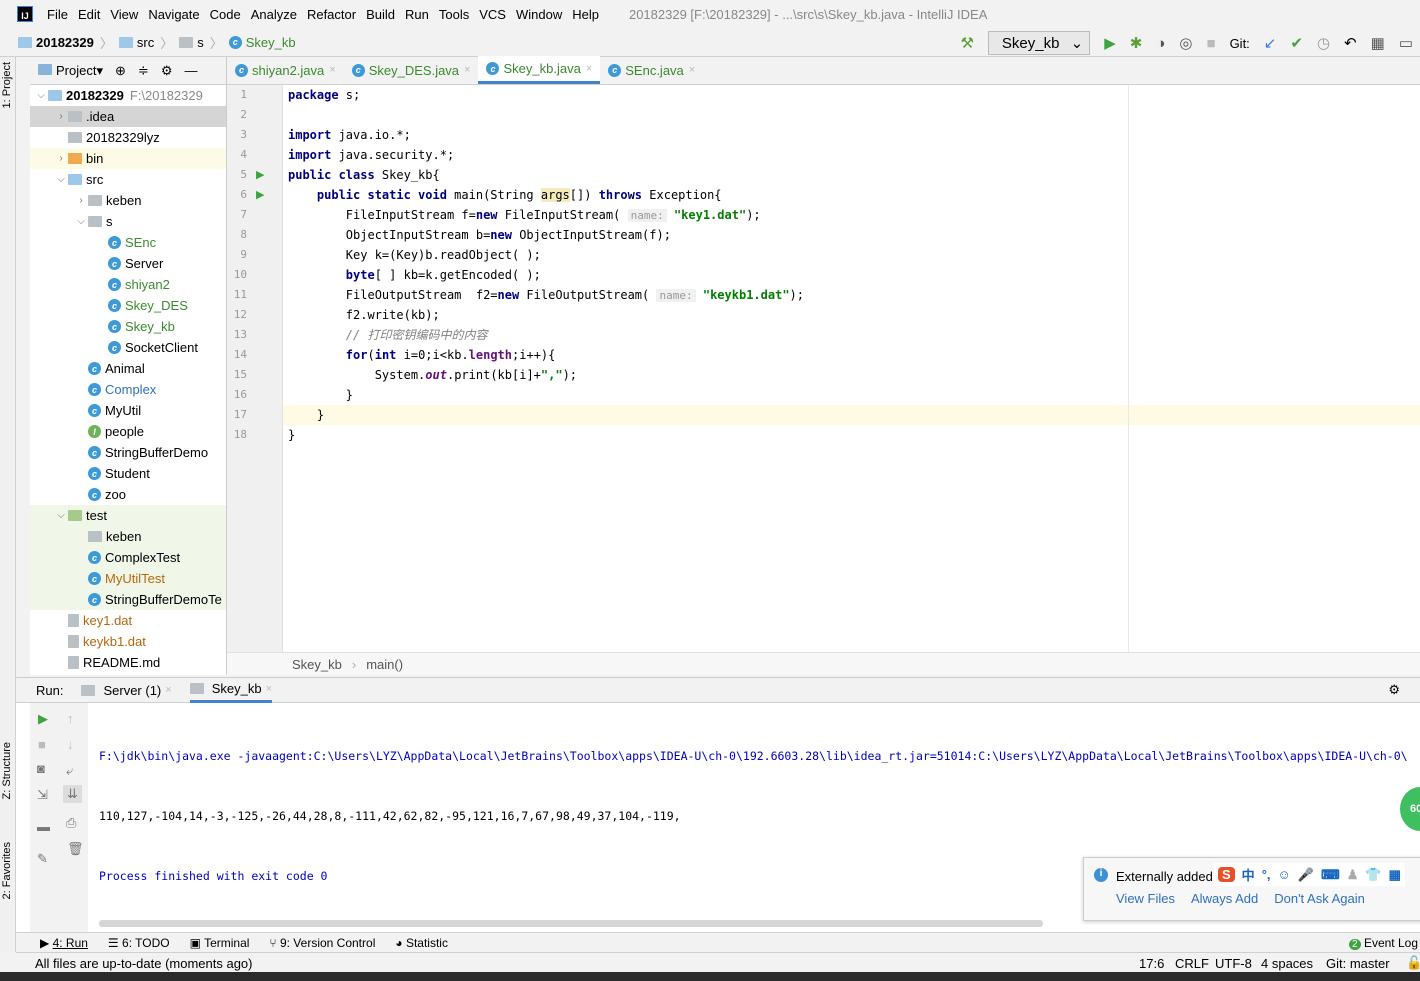 This screenshot has width=1420, height=981. I want to click on tree-item: c zoo, so click(128, 494).